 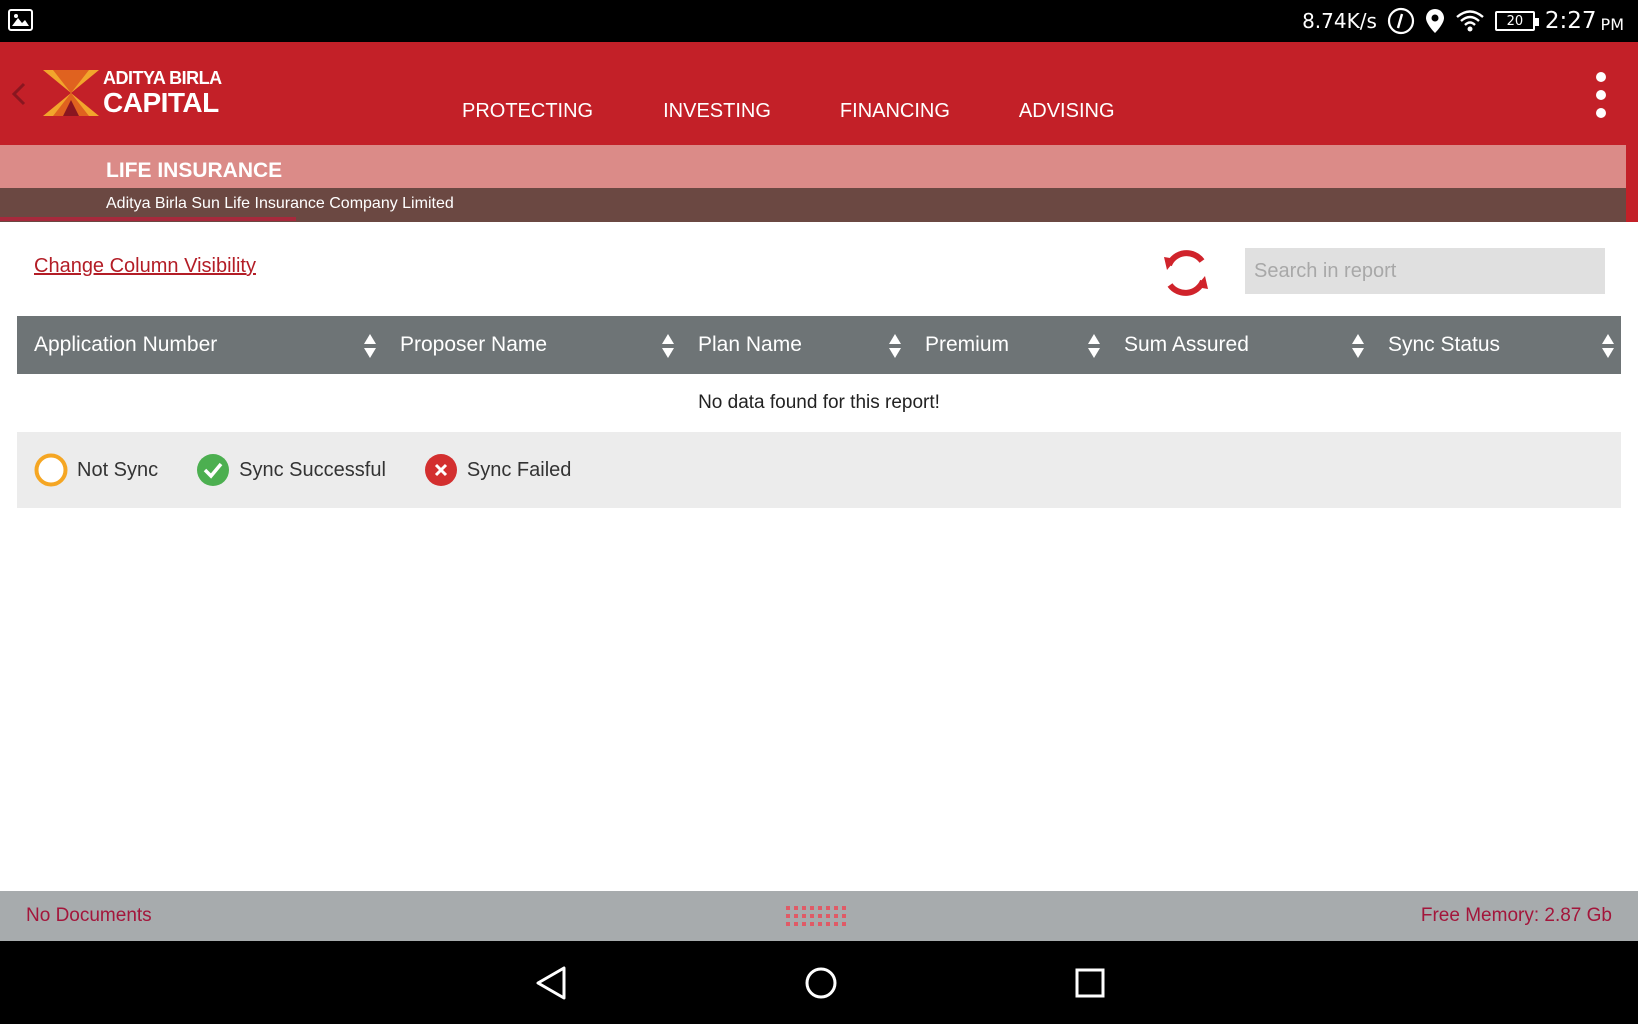 What do you see at coordinates (552, 983) in the screenshot?
I see `back-triangle-icon` at bounding box center [552, 983].